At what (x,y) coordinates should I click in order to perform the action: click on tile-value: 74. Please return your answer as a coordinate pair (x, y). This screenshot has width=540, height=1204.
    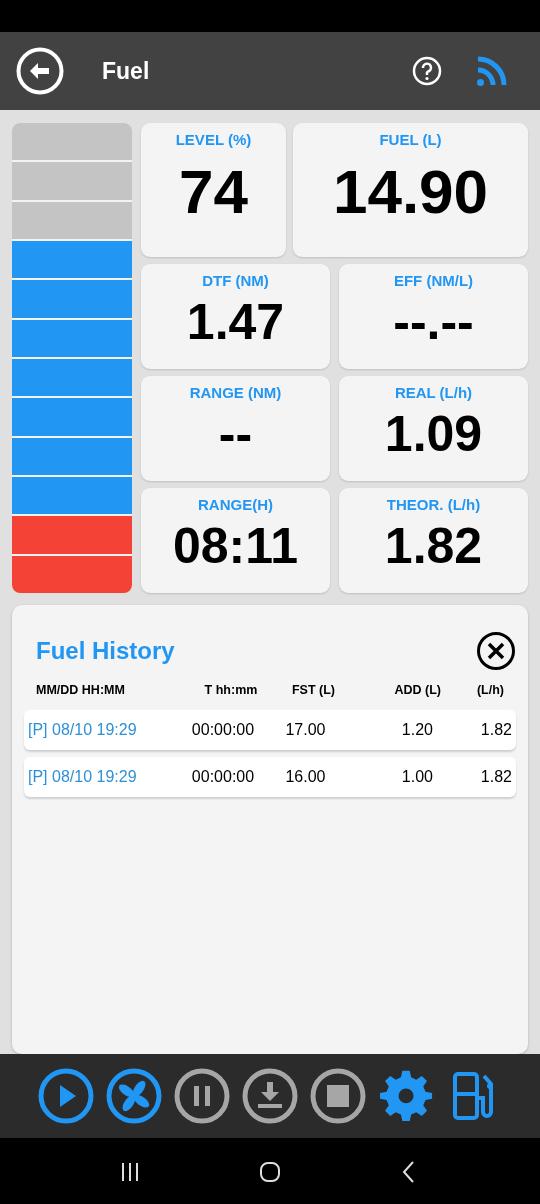
    Looking at the image, I should click on (213, 192).